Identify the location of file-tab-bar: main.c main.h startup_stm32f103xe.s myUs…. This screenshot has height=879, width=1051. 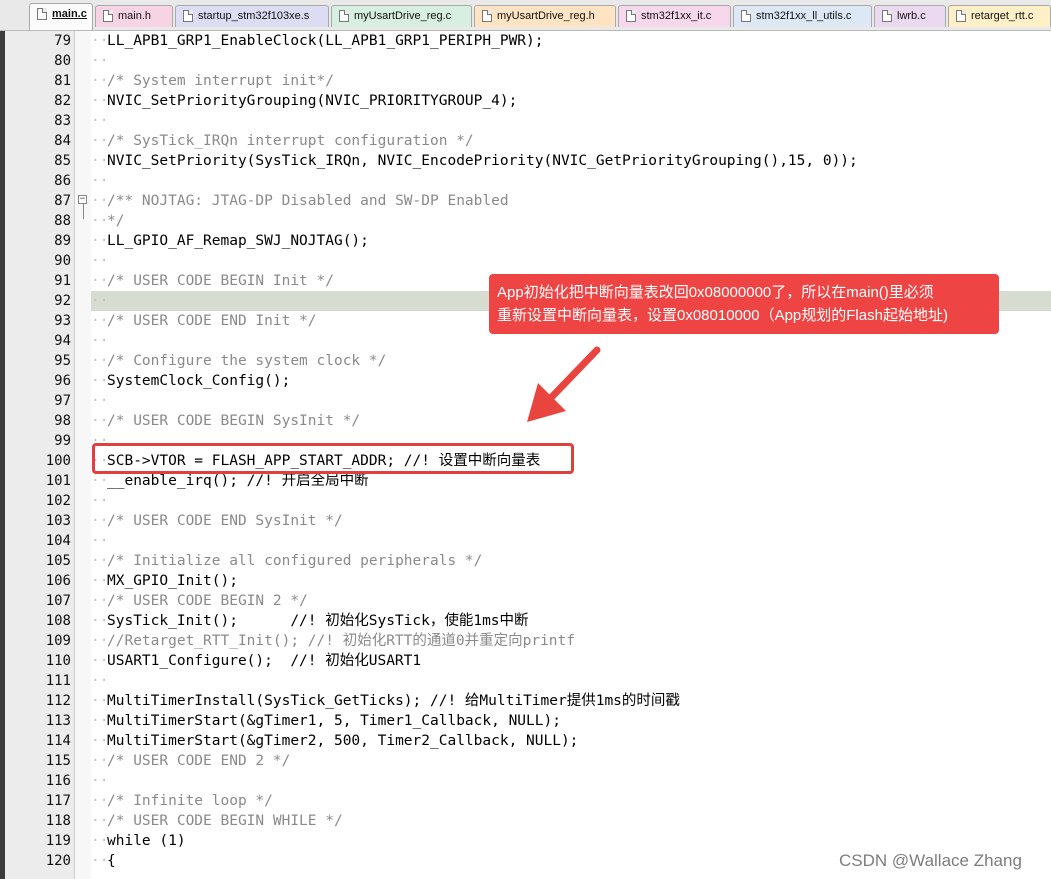
(525, 15).